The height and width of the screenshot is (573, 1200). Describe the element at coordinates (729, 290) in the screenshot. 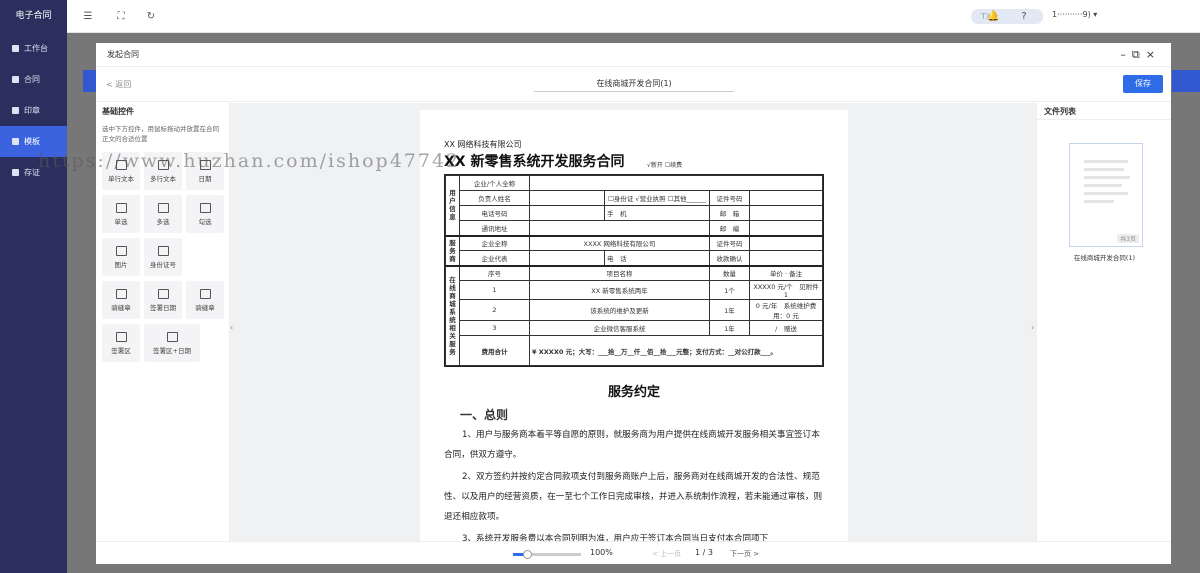

I see `table-cell: 1个` at that location.